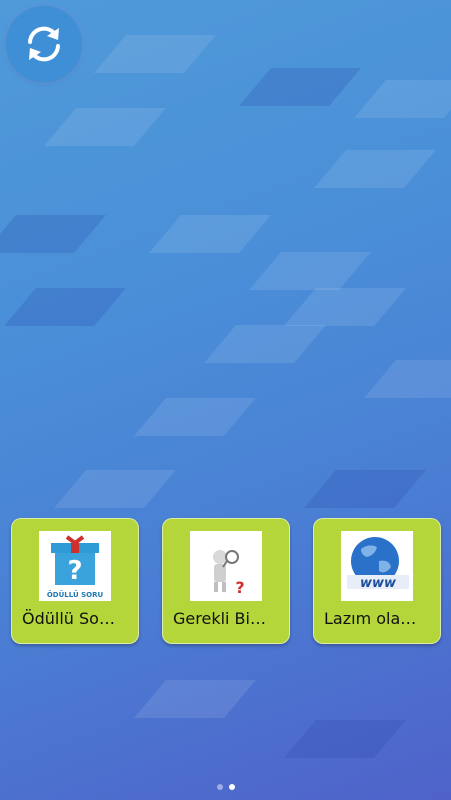 Image resolution: width=451 pixels, height=800 pixels. What do you see at coordinates (75, 594) in the screenshot?
I see `icon-caption: ÖDÜLLÜ SORU` at bounding box center [75, 594].